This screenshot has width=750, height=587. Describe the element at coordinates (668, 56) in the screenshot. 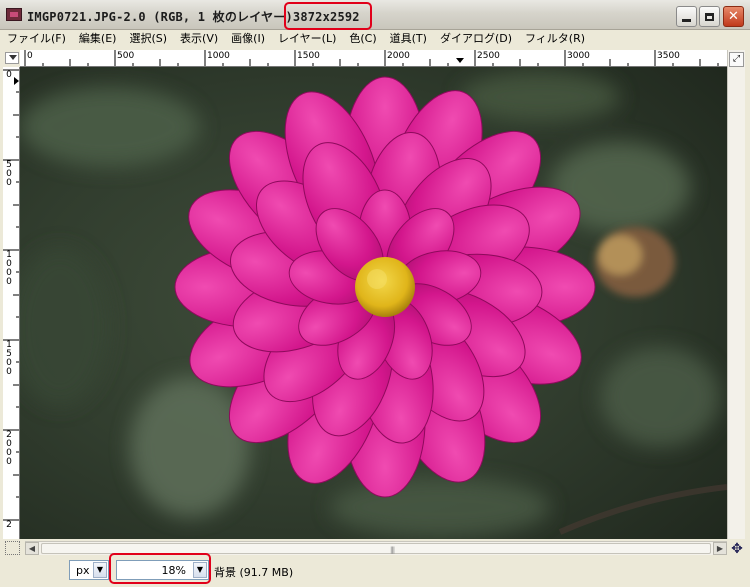

I see `ruler-label: 3500` at that location.